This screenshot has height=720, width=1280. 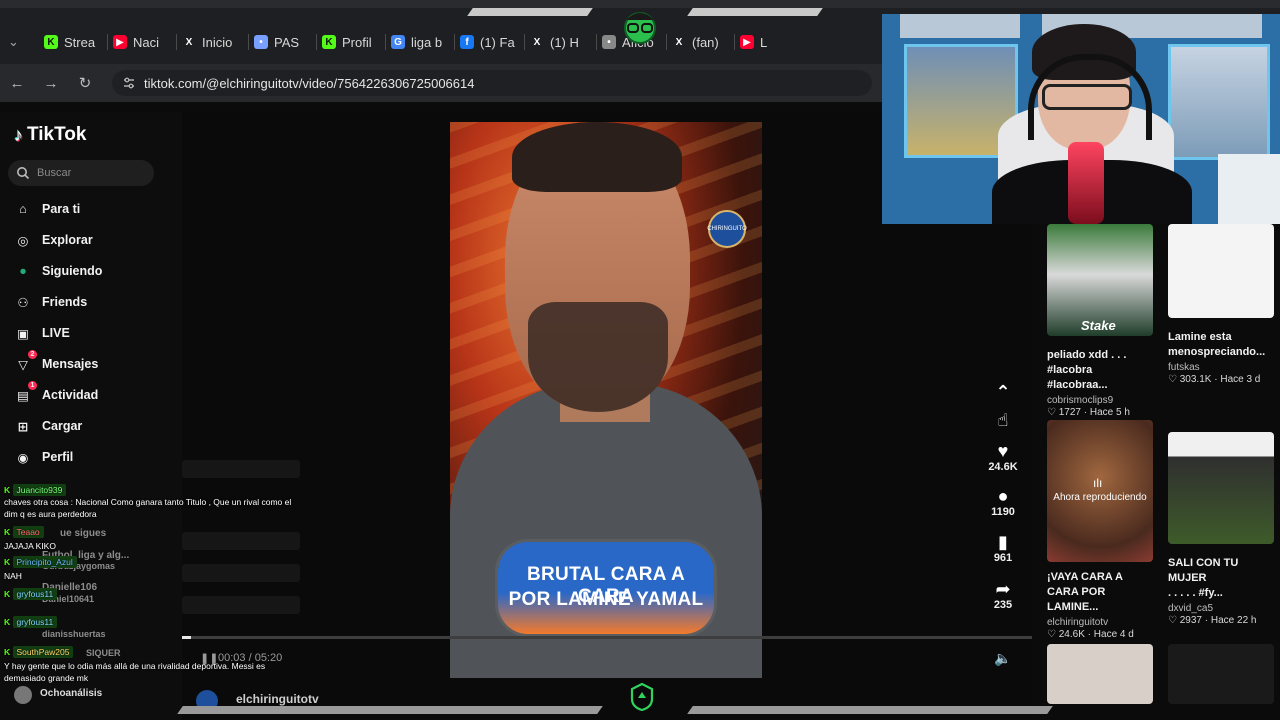 What do you see at coordinates (398, 42) in the screenshot?
I see `google-icon: G` at bounding box center [398, 42].